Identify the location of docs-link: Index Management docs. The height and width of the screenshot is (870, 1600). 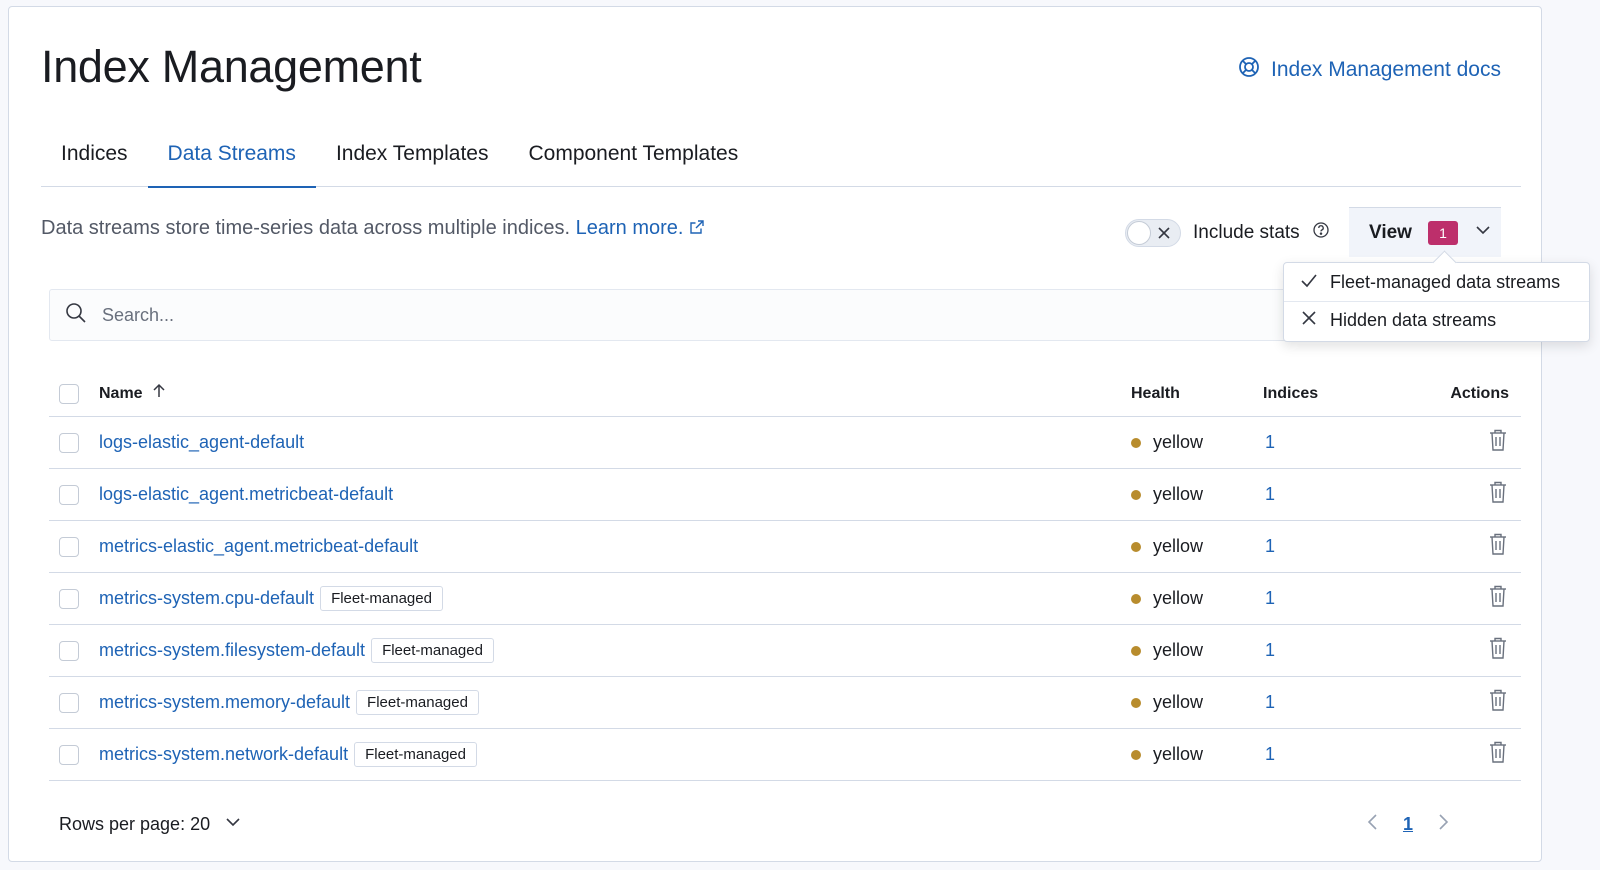
(1369, 70).